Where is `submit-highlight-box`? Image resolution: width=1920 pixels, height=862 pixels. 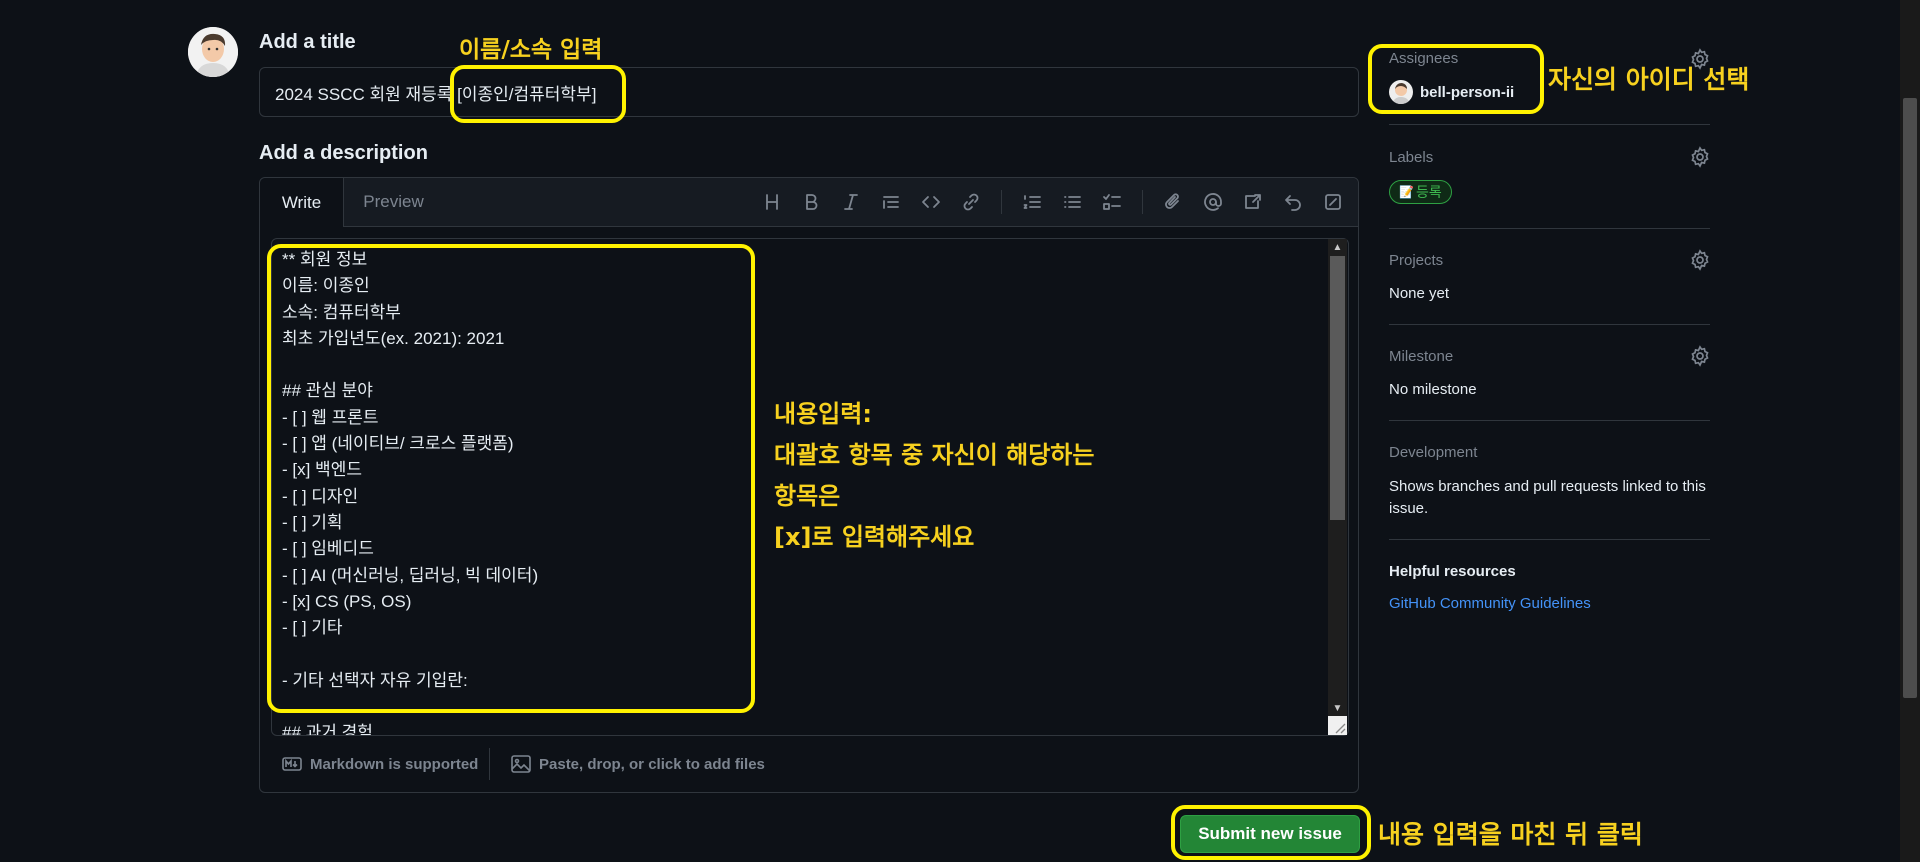
submit-highlight-box is located at coordinates (1271, 832).